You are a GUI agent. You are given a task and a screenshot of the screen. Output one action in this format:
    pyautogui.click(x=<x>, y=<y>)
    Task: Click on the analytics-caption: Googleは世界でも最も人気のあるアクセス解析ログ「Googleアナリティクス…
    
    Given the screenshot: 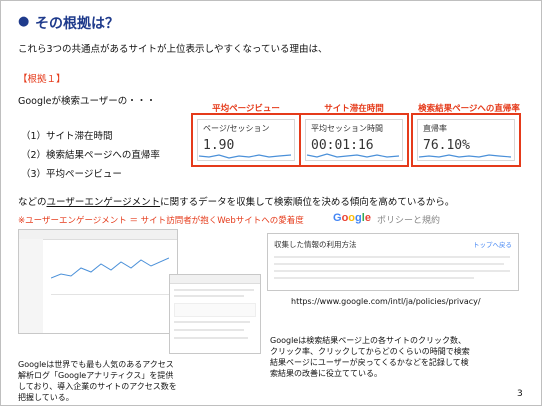 What is the action you would take?
    pyautogui.click(x=97, y=381)
    